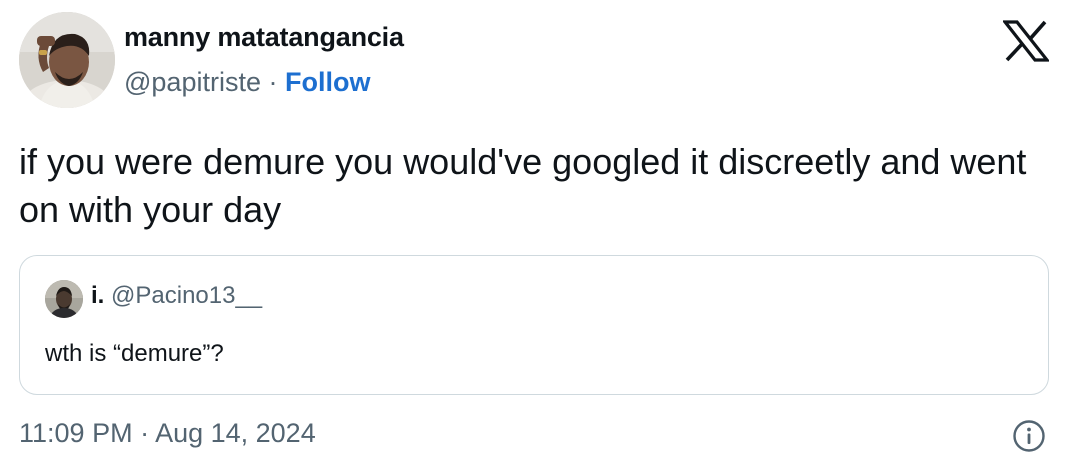 The height and width of the screenshot is (472, 1088). Describe the element at coordinates (64, 299) in the screenshot. I see `quoted-author-avatar` at that location.